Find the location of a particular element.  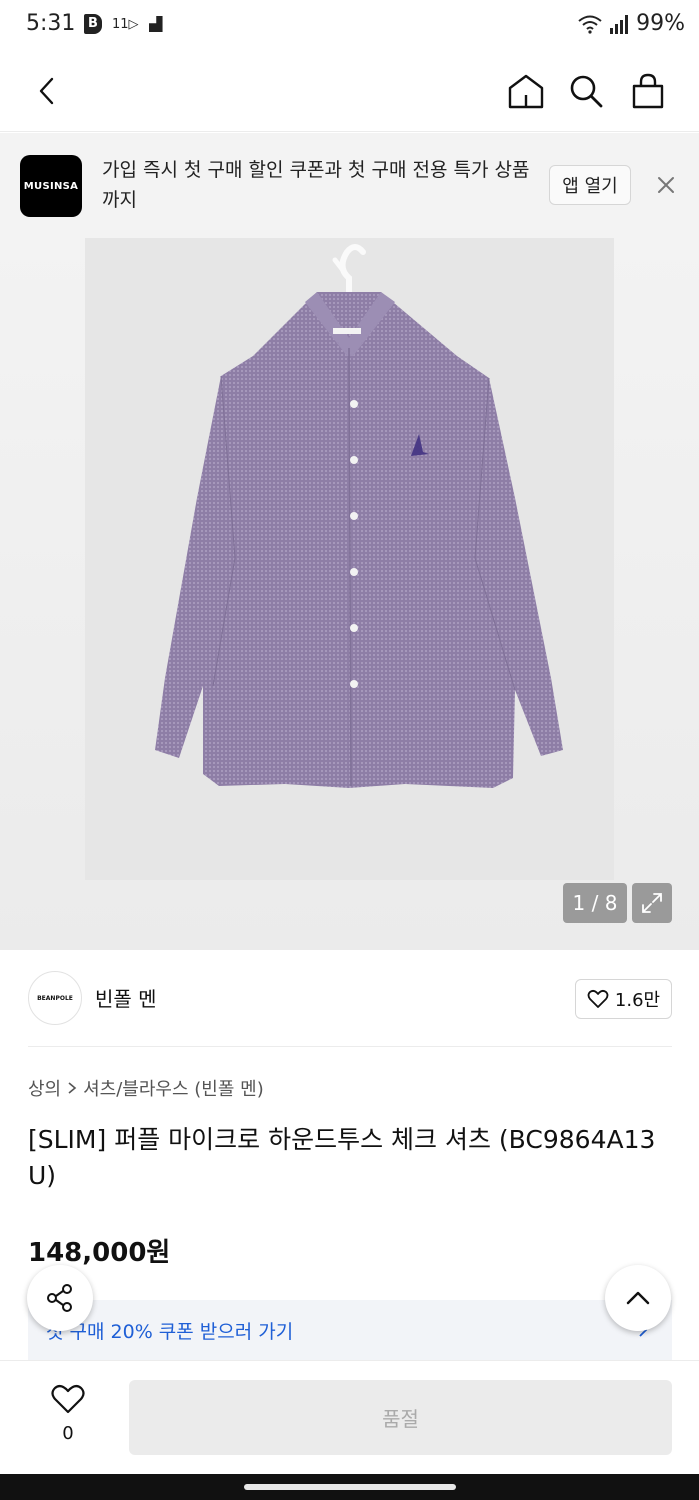

wifi-icon is located at coordinates (590, 24).